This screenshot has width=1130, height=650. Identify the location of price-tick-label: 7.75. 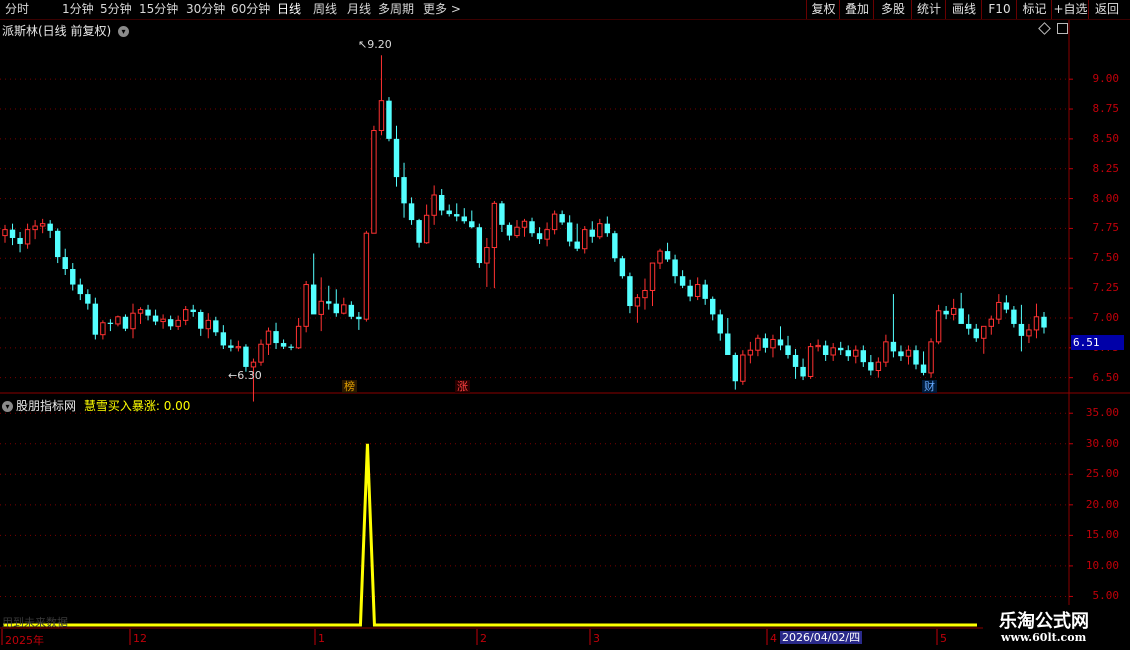
(1106, 228).